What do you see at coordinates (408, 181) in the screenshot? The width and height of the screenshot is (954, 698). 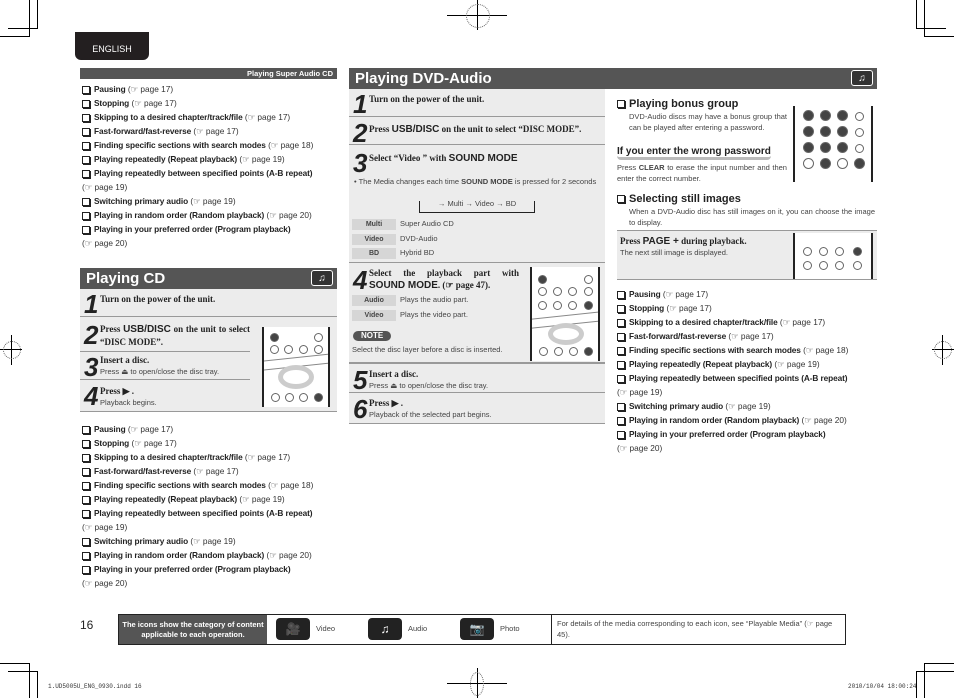 I see `bullet-pre: • The Media changes each time` at bounding box center [408, 181].